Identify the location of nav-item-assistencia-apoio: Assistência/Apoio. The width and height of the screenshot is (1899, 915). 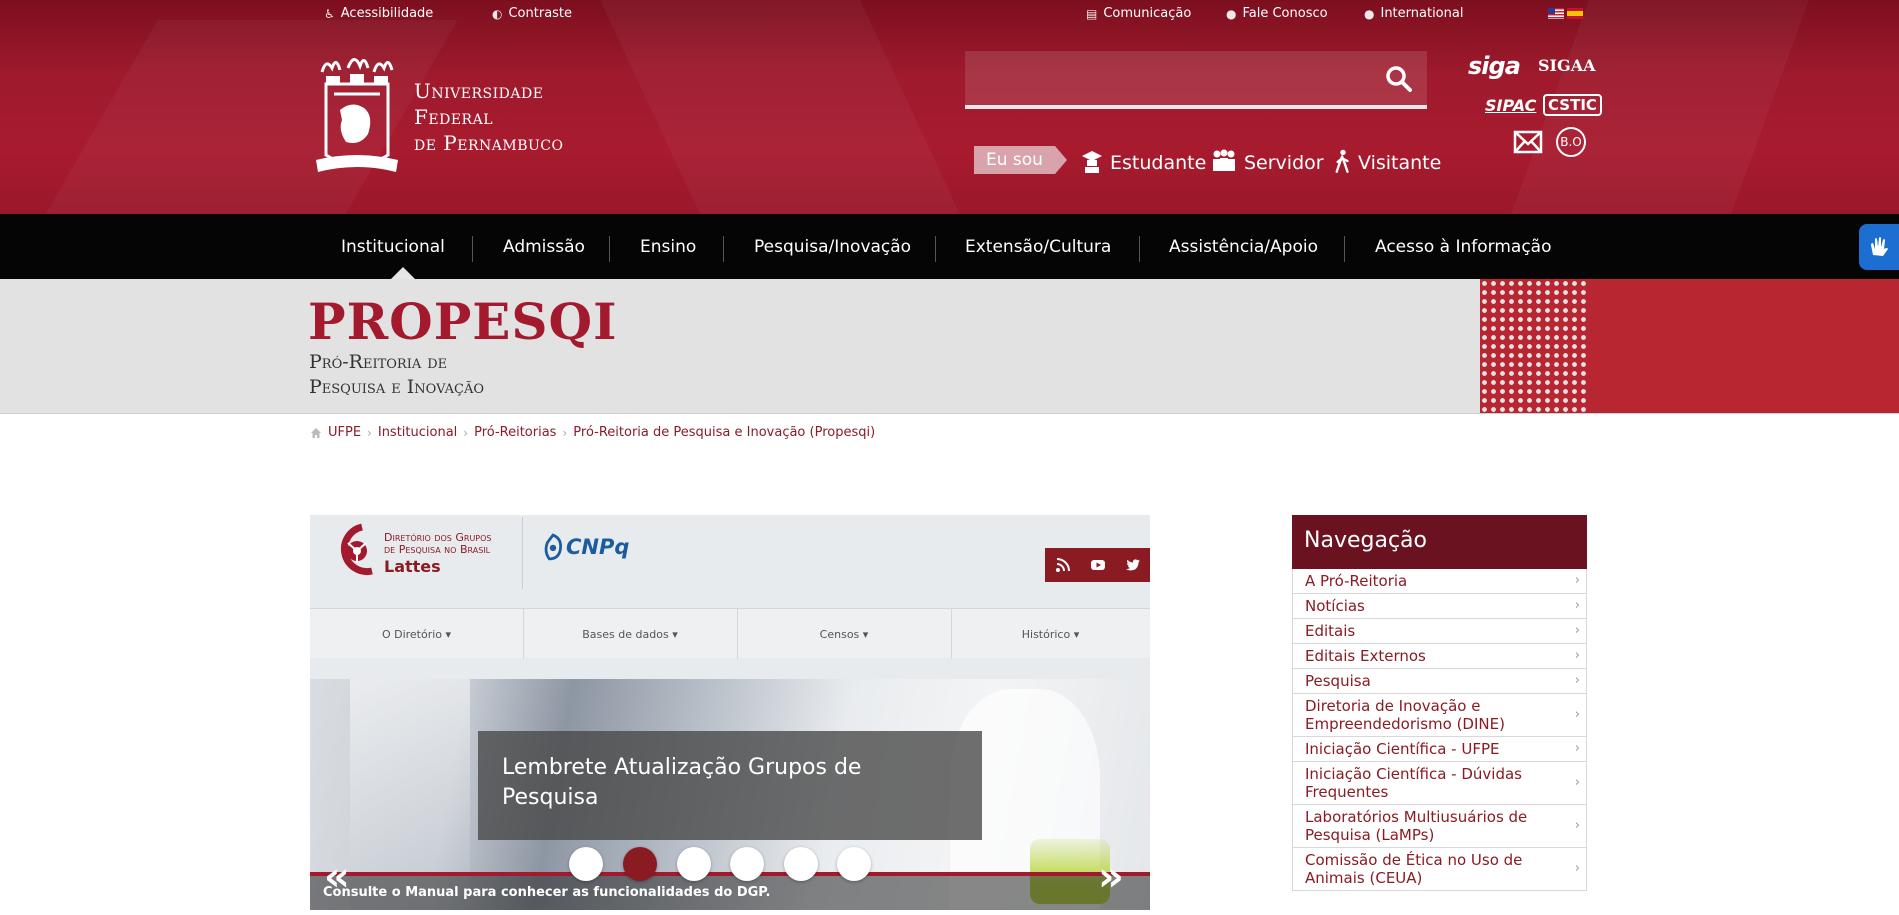
(1243, 246).